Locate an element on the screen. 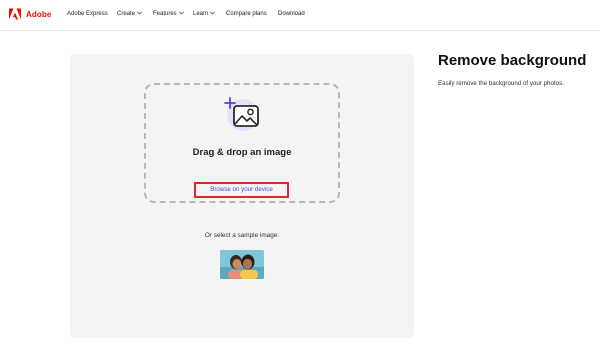  sample-label: Or select a sample image: is located at coordinates (242, 235).